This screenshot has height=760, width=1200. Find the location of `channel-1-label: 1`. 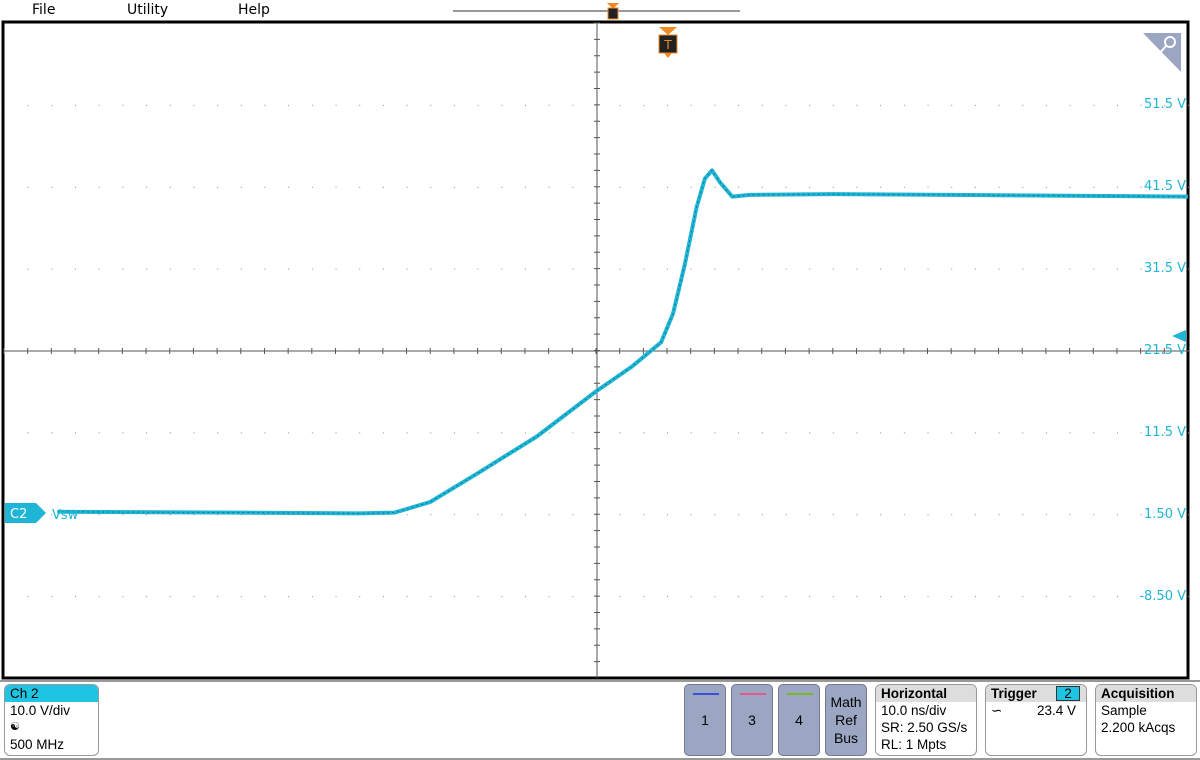

channel-1-label: 1 is located at coordinates (705, 720).